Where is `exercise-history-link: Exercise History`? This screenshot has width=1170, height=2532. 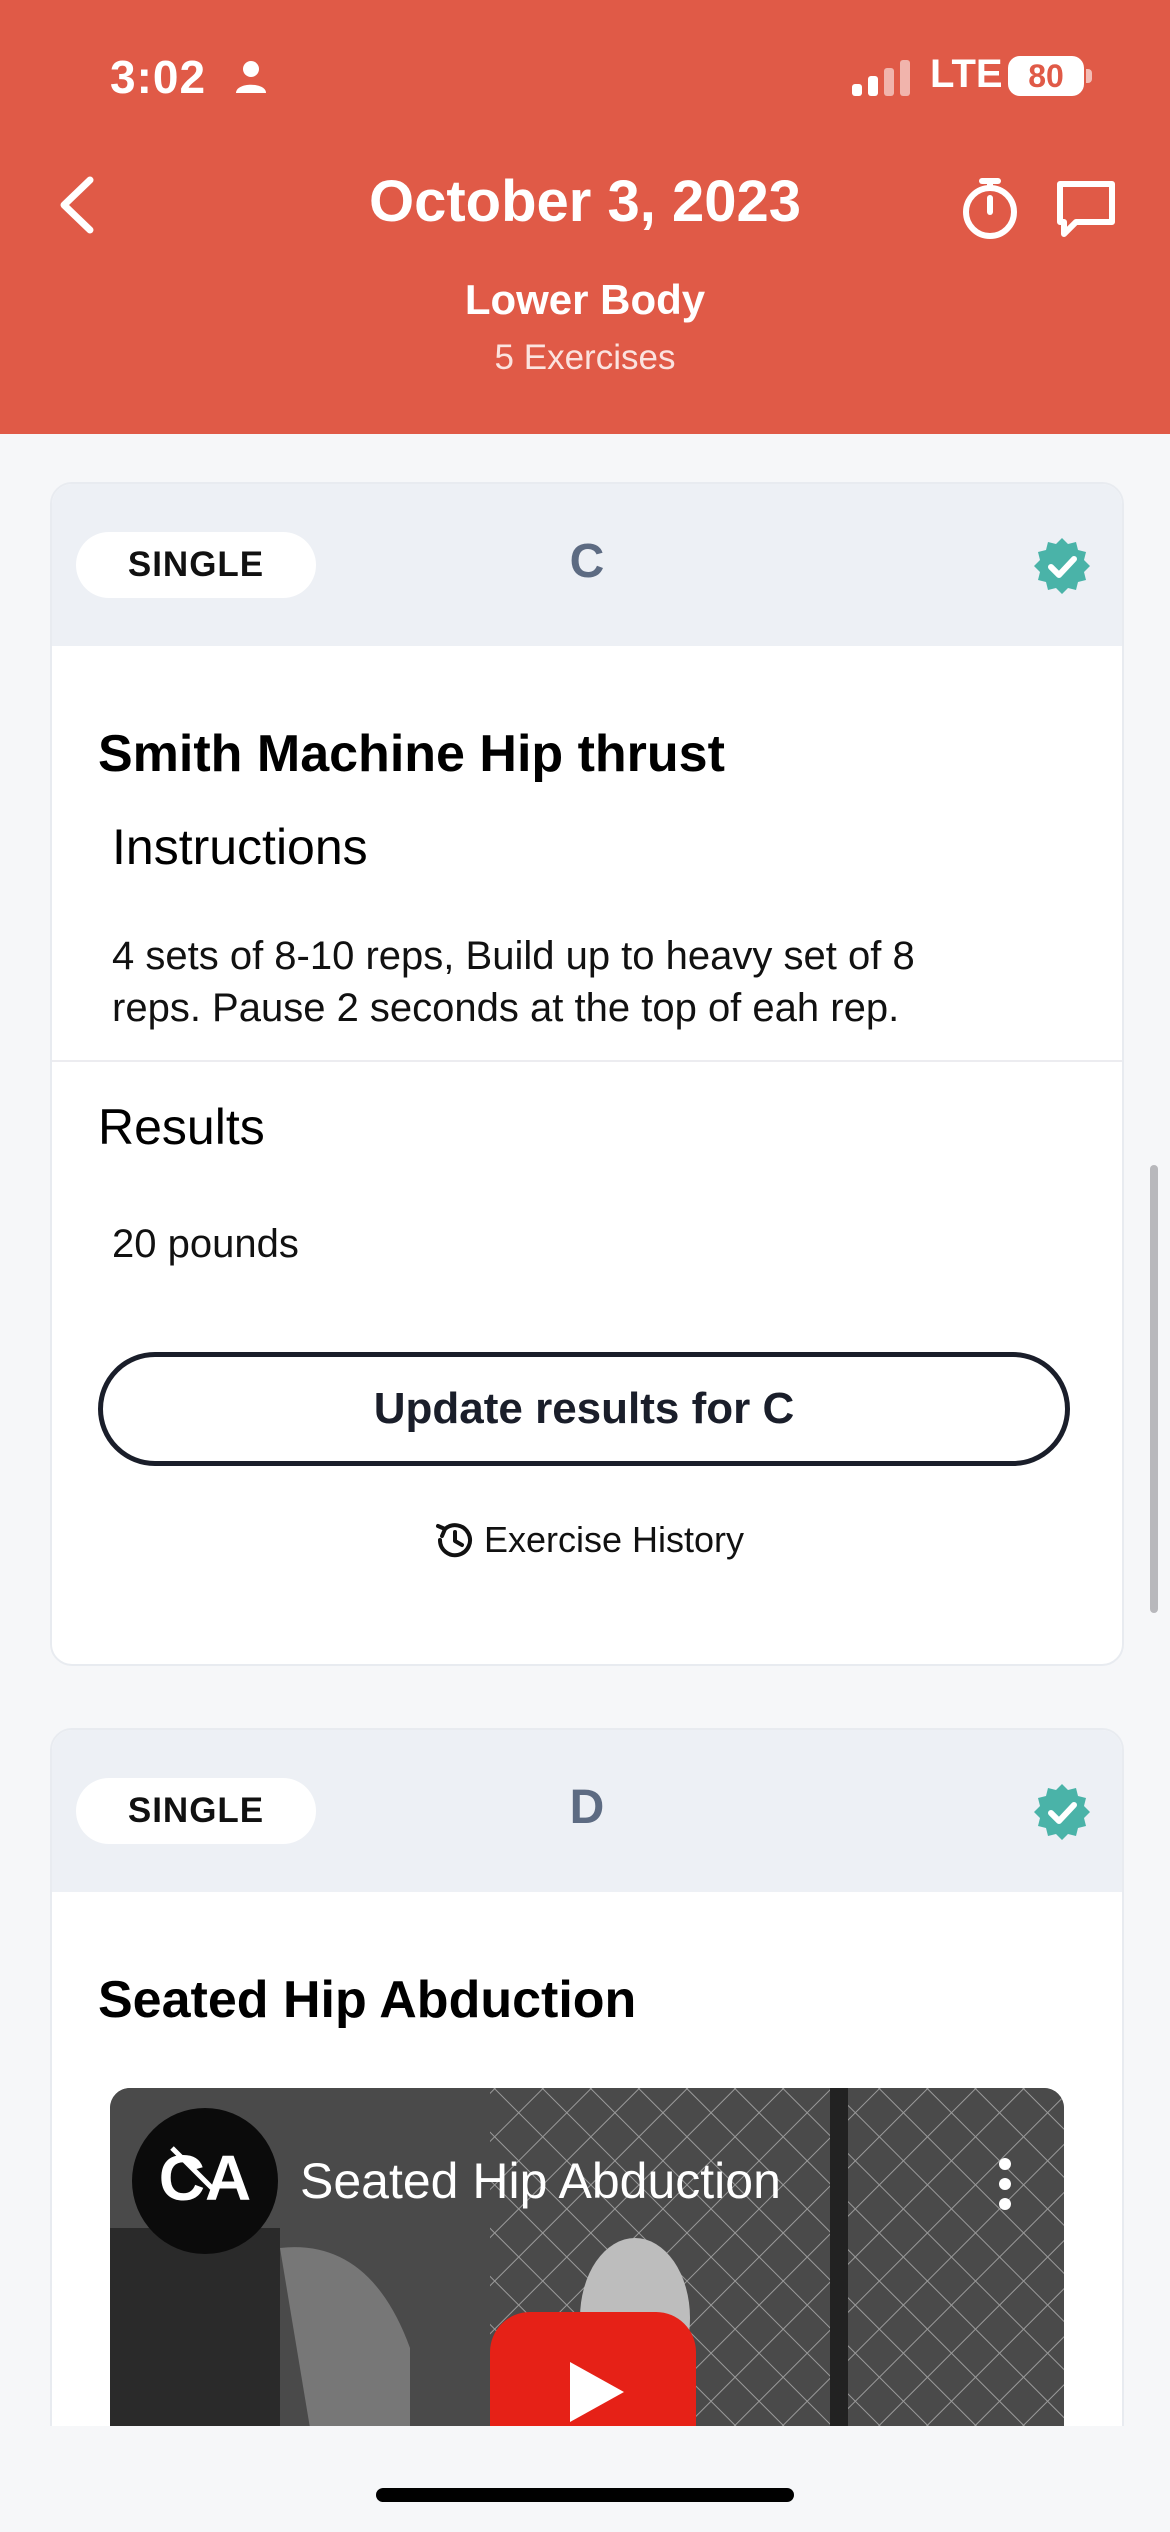
exercise-history-link: Exercise History is located at coordinates (587, 1546).